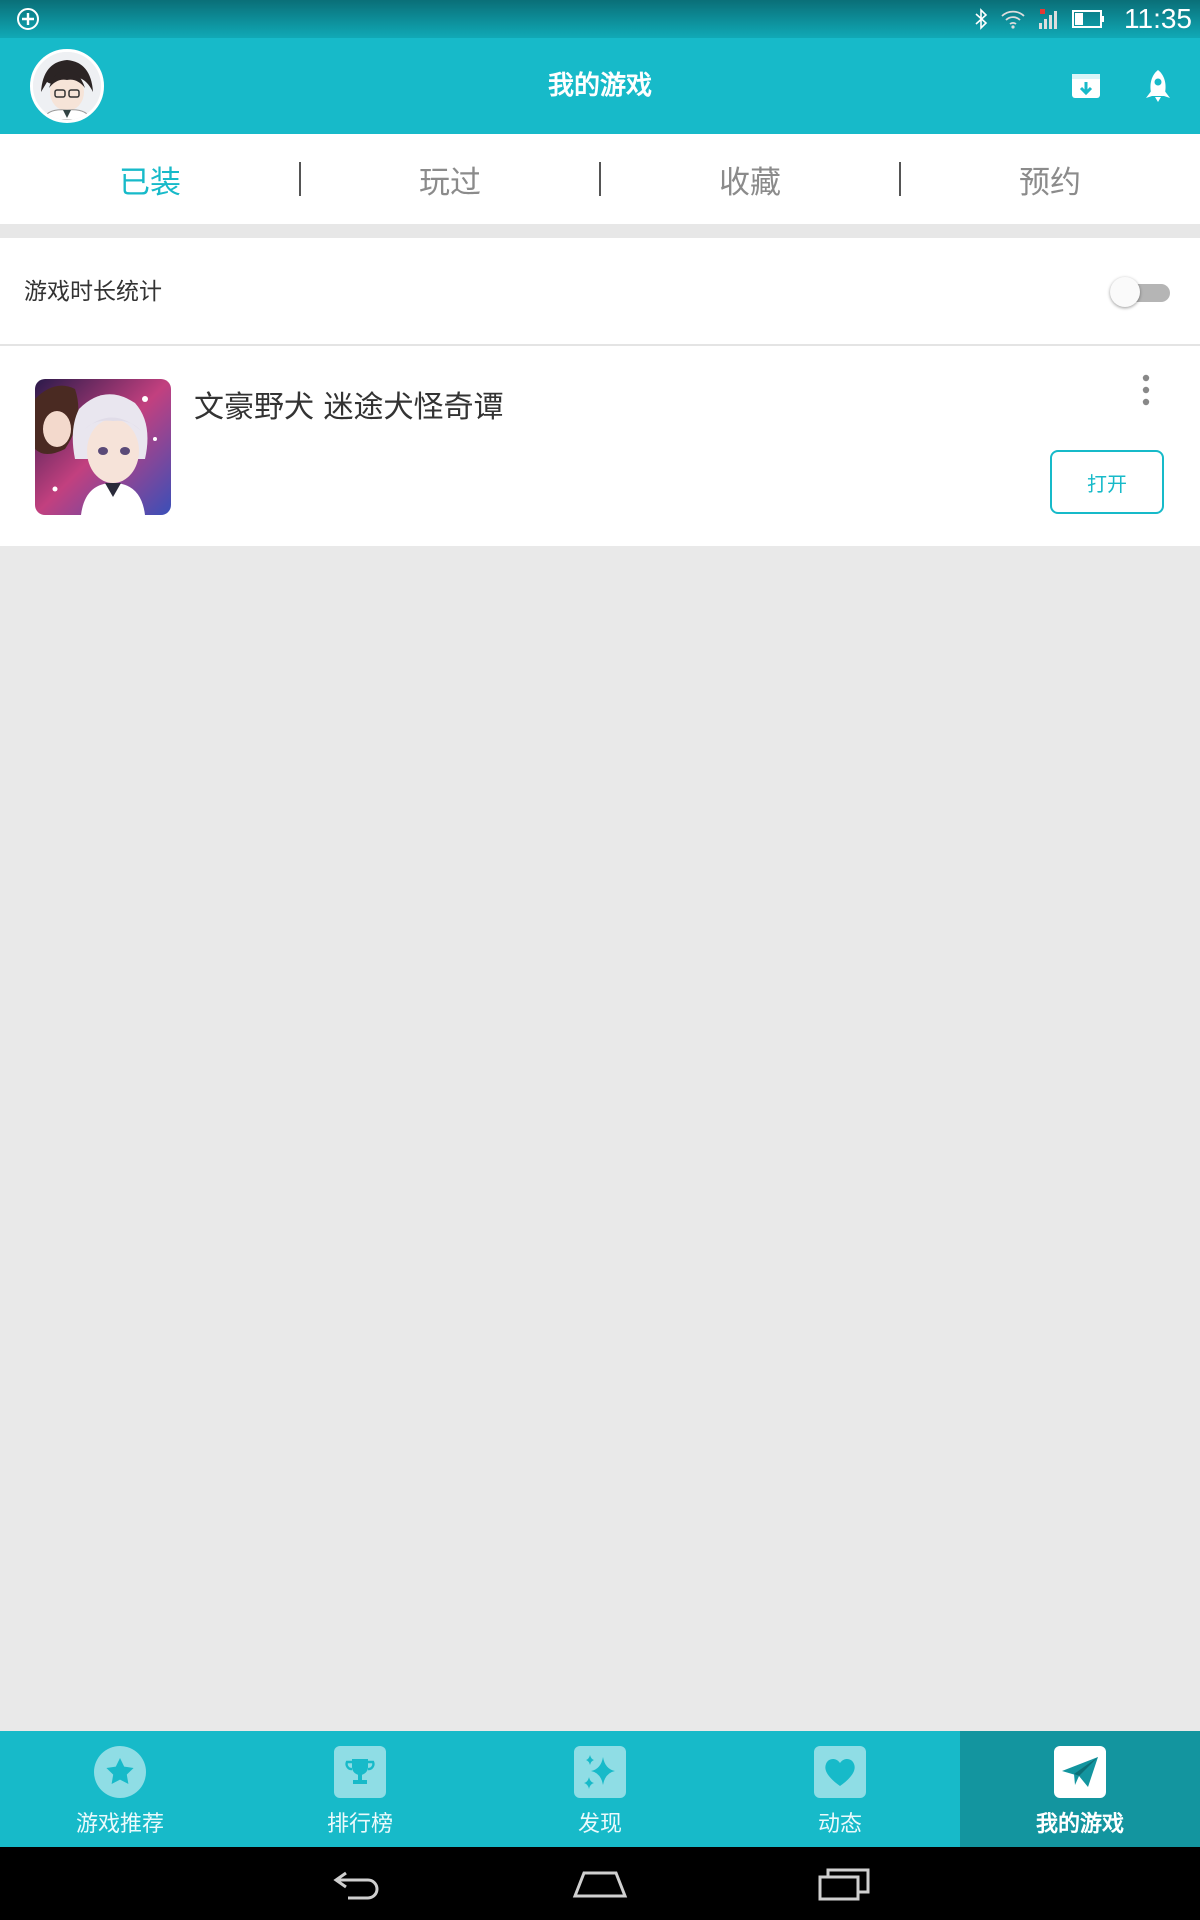 This screenshot has width=1200, height=1920. I want to click on toggle-knob, so click(1125, 292).